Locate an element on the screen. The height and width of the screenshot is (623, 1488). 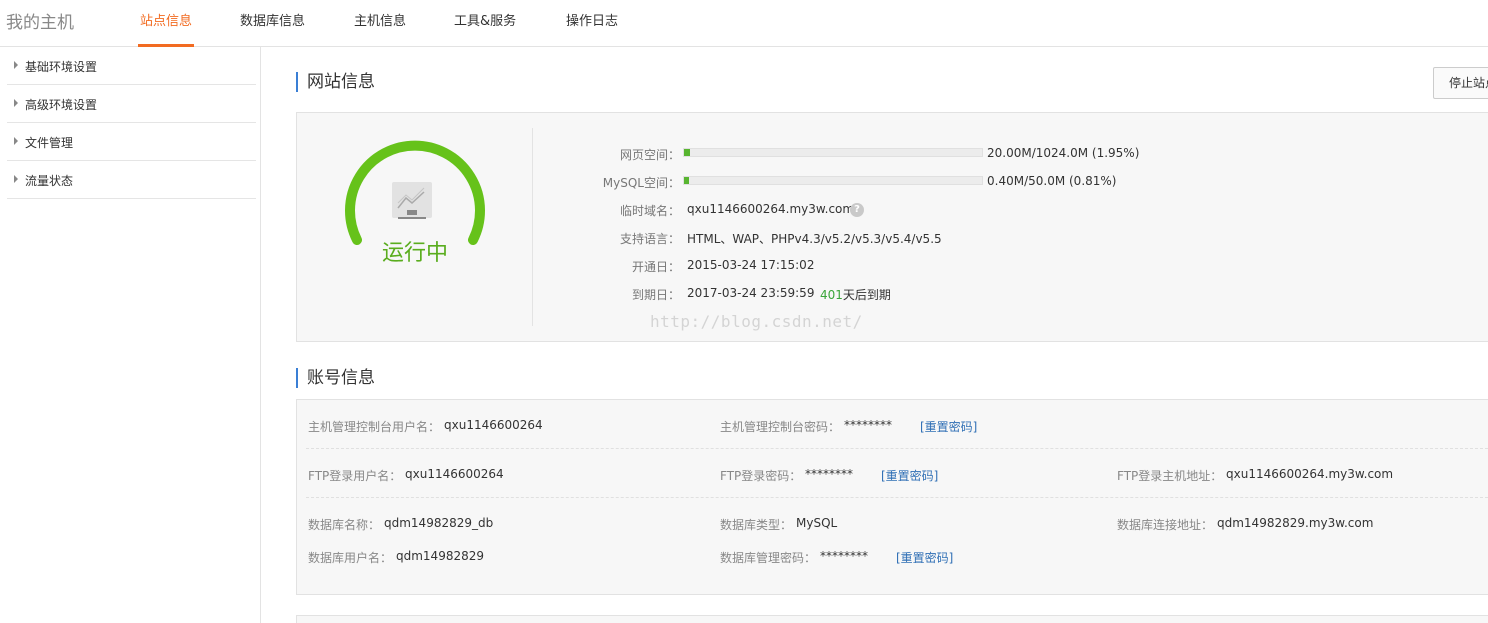
days-remaining-number: 401 is located at coordinates (831, 295).